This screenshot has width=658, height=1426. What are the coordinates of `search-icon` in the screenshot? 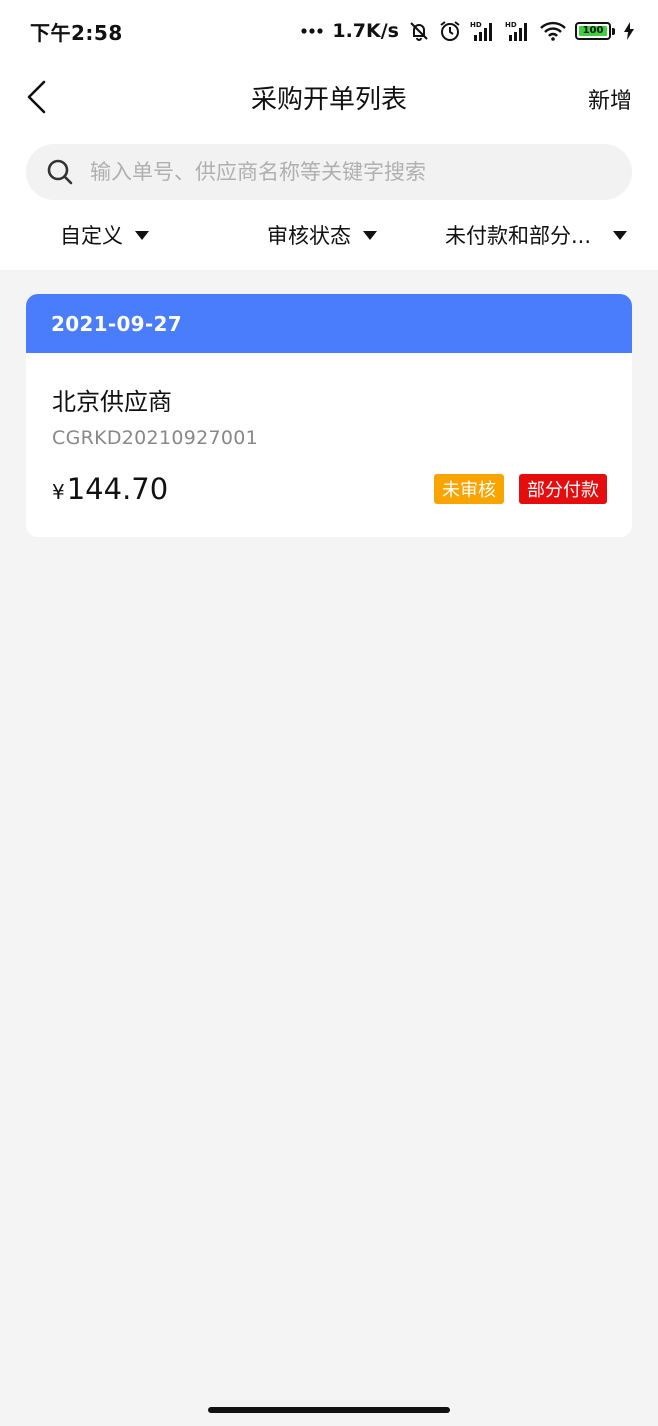 It's located at (60, 172).